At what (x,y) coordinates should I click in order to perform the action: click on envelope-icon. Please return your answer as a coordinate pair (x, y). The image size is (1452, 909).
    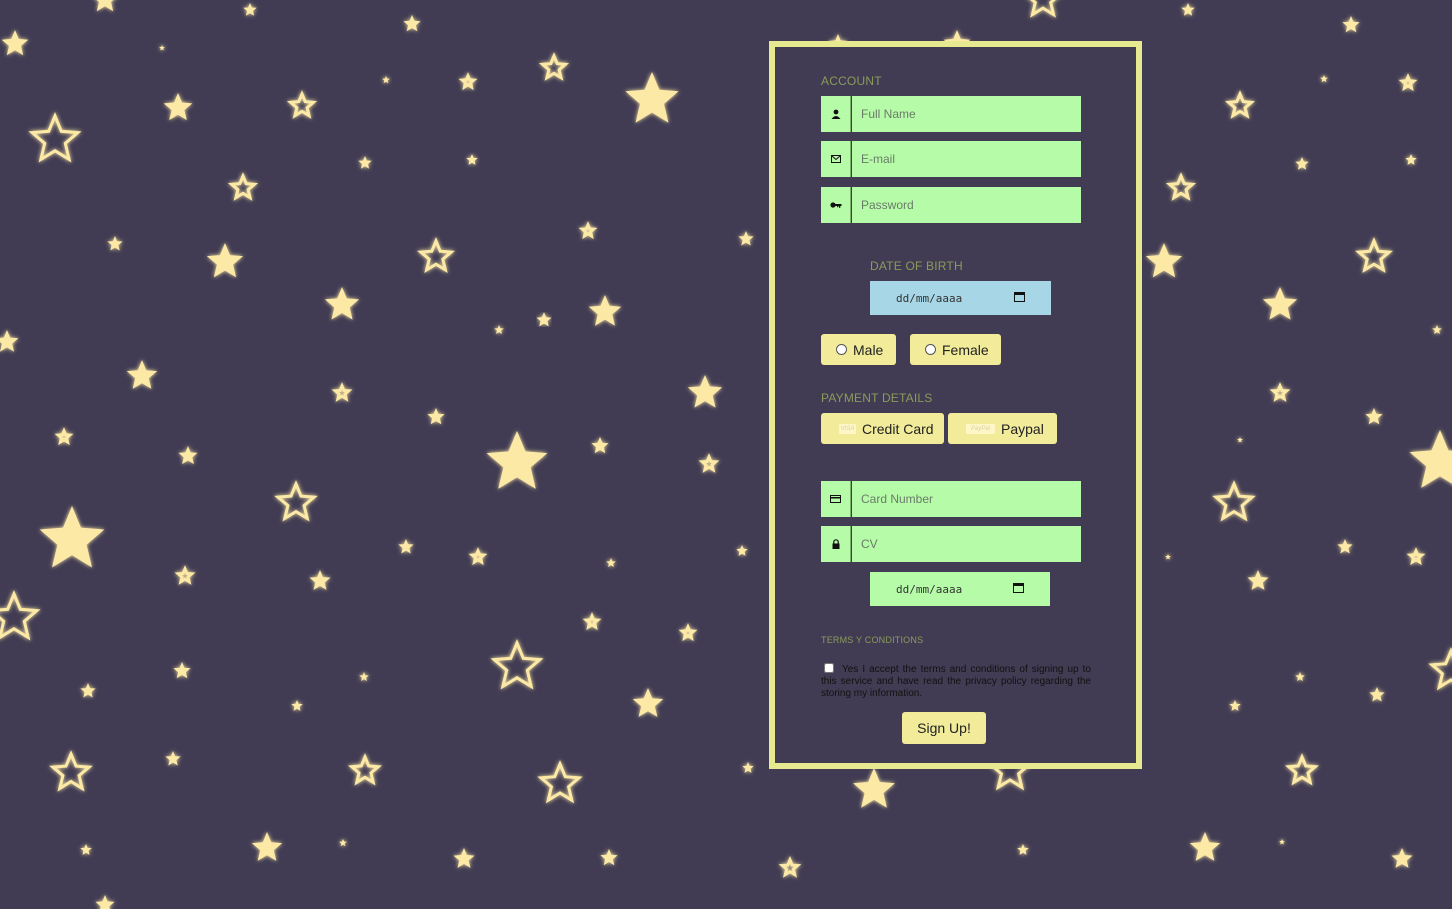
    Looking at the image, I should click on (836, 159).